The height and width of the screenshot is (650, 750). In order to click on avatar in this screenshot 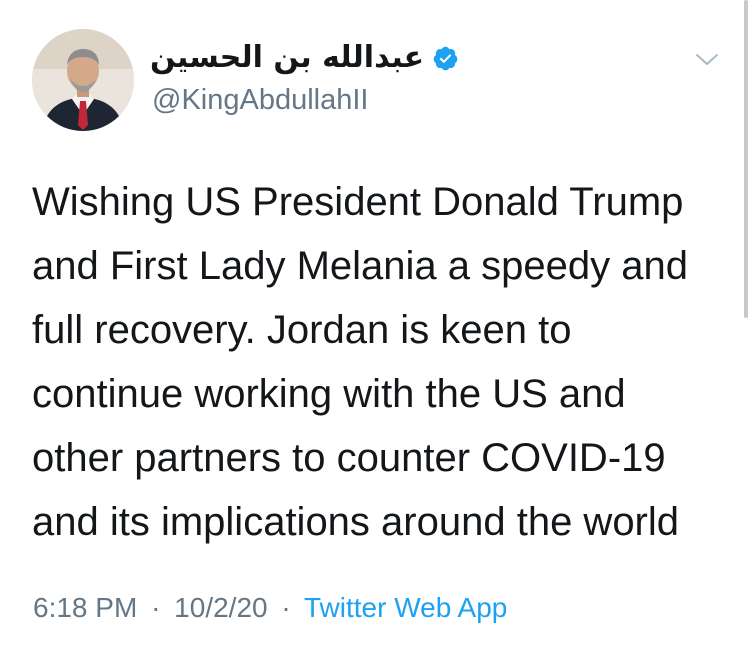, I will do `click(83, 80)`.